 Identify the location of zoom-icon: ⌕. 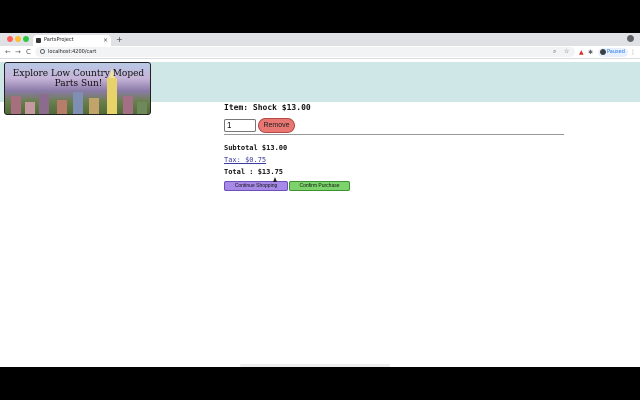
(554, 52).